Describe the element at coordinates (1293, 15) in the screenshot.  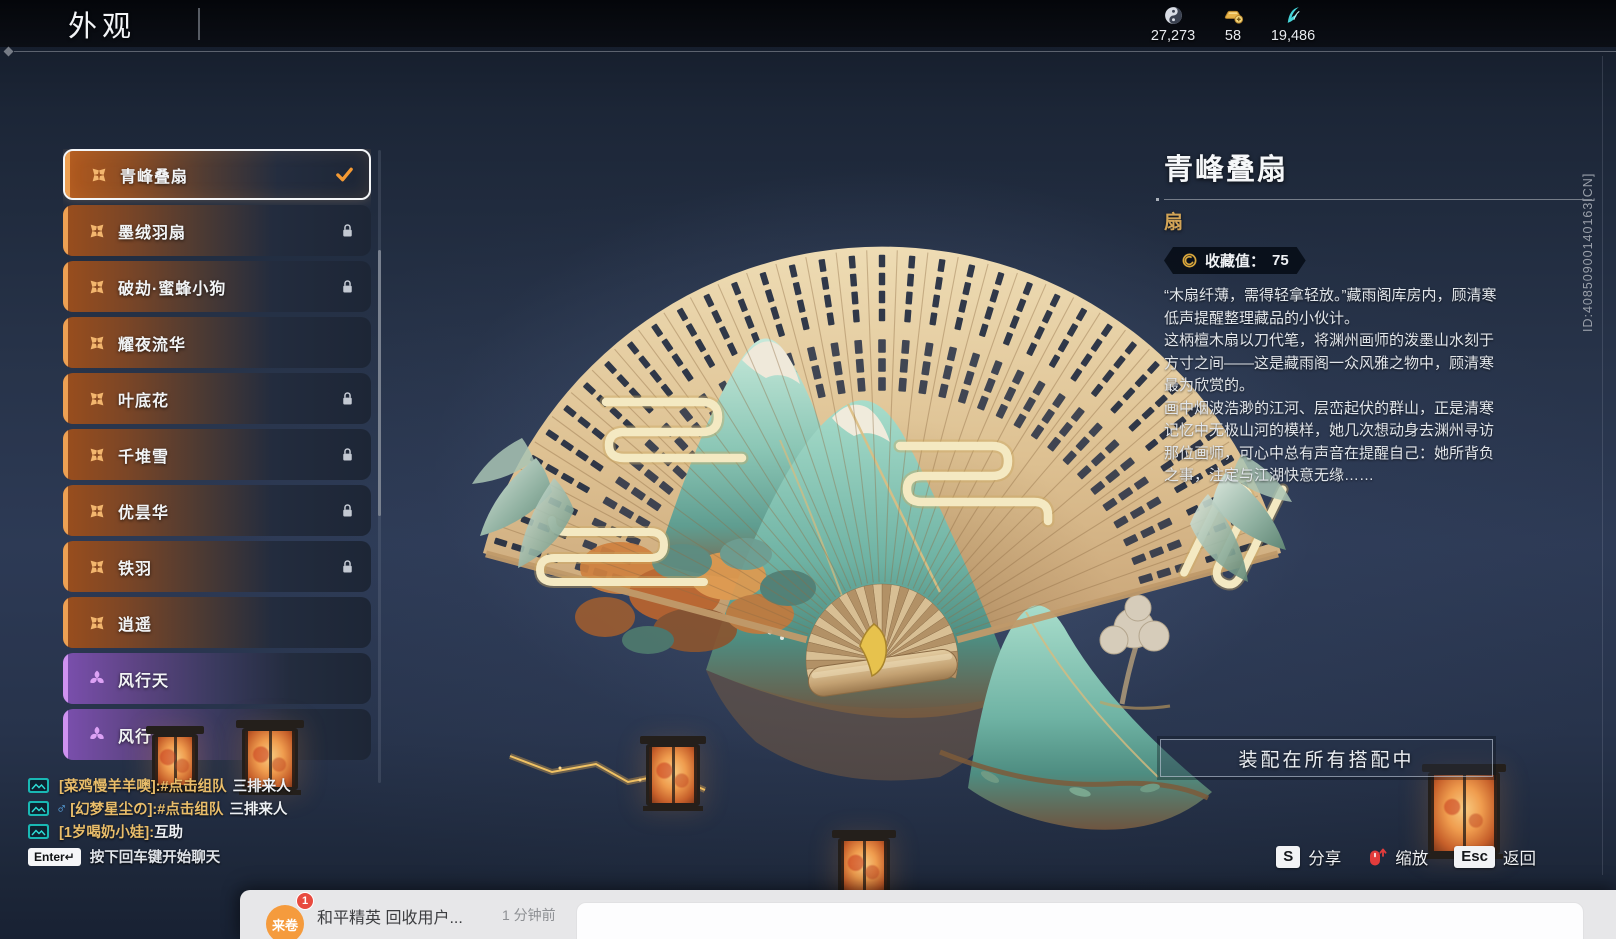
I see `wind-swirl-icon` at that location.